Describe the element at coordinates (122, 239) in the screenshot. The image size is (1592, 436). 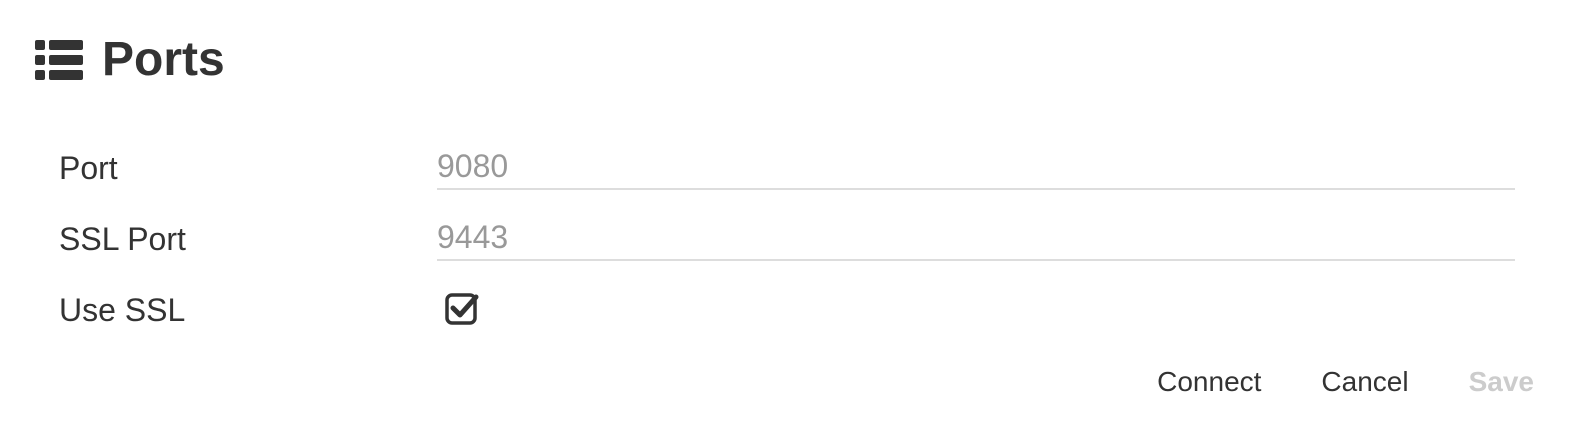
I see `ssl-port-label: SSL Port` at that location.